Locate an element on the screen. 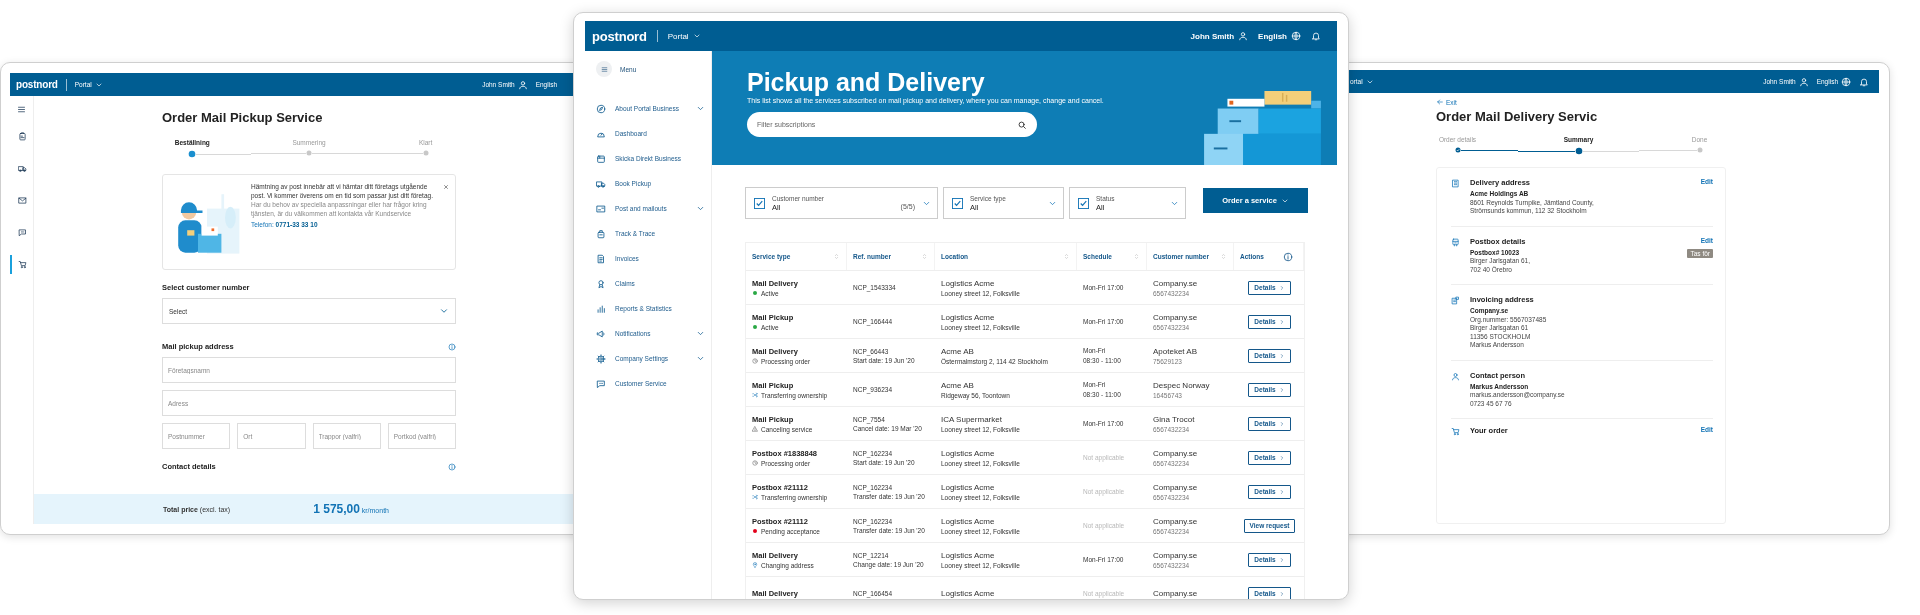  gear-icon is located at coordinates (601, 358).